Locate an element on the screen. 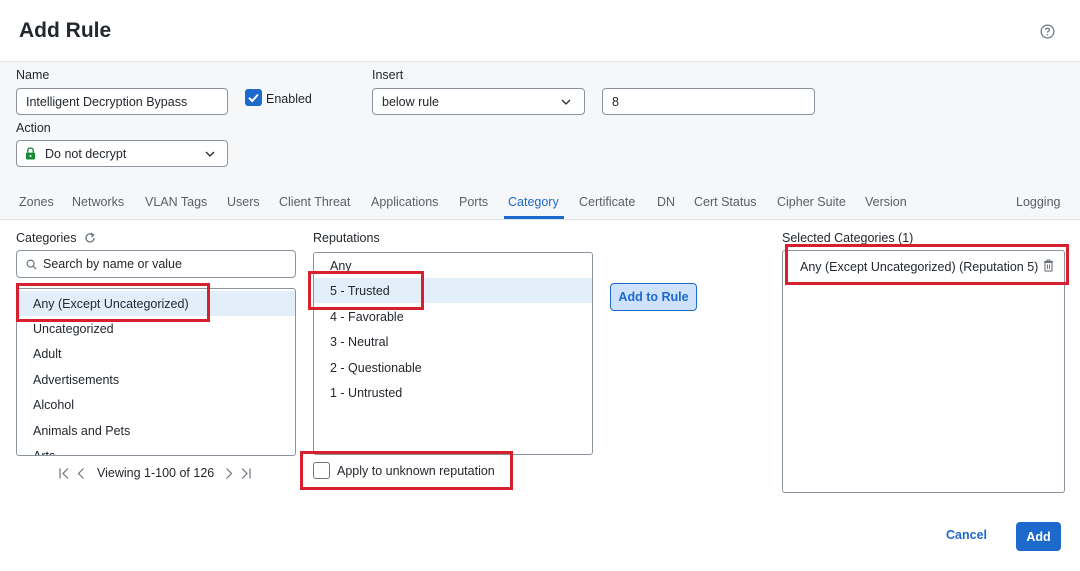 This screenshot has height=571, width=1080. tab-logging: Logging is located at coordinates (1038, 202).